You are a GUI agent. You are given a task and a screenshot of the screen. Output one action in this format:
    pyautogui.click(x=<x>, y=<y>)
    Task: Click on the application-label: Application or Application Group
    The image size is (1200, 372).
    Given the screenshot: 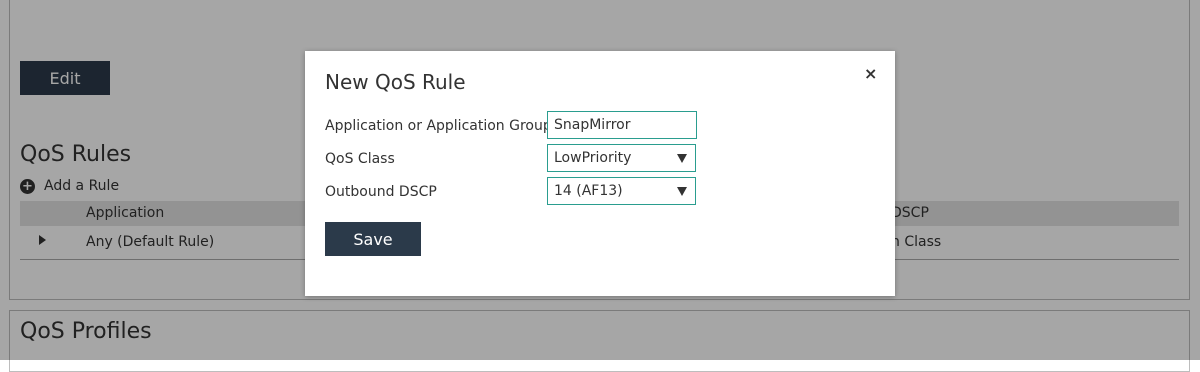 What is the action you would take?
    pyautogui.click(x=438, y=126)
    